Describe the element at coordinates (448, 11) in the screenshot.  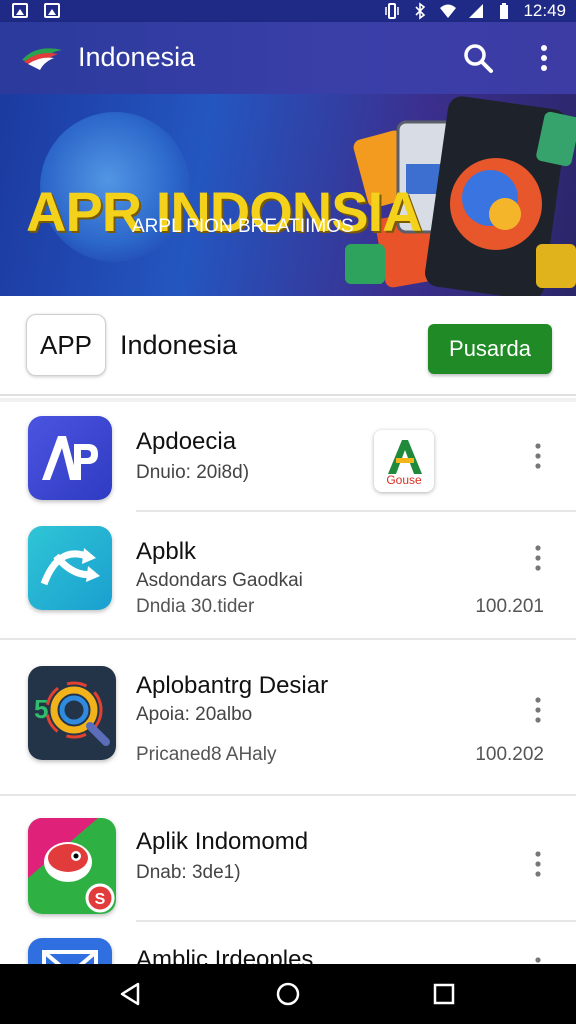
I see `wifi-icon` at that location.